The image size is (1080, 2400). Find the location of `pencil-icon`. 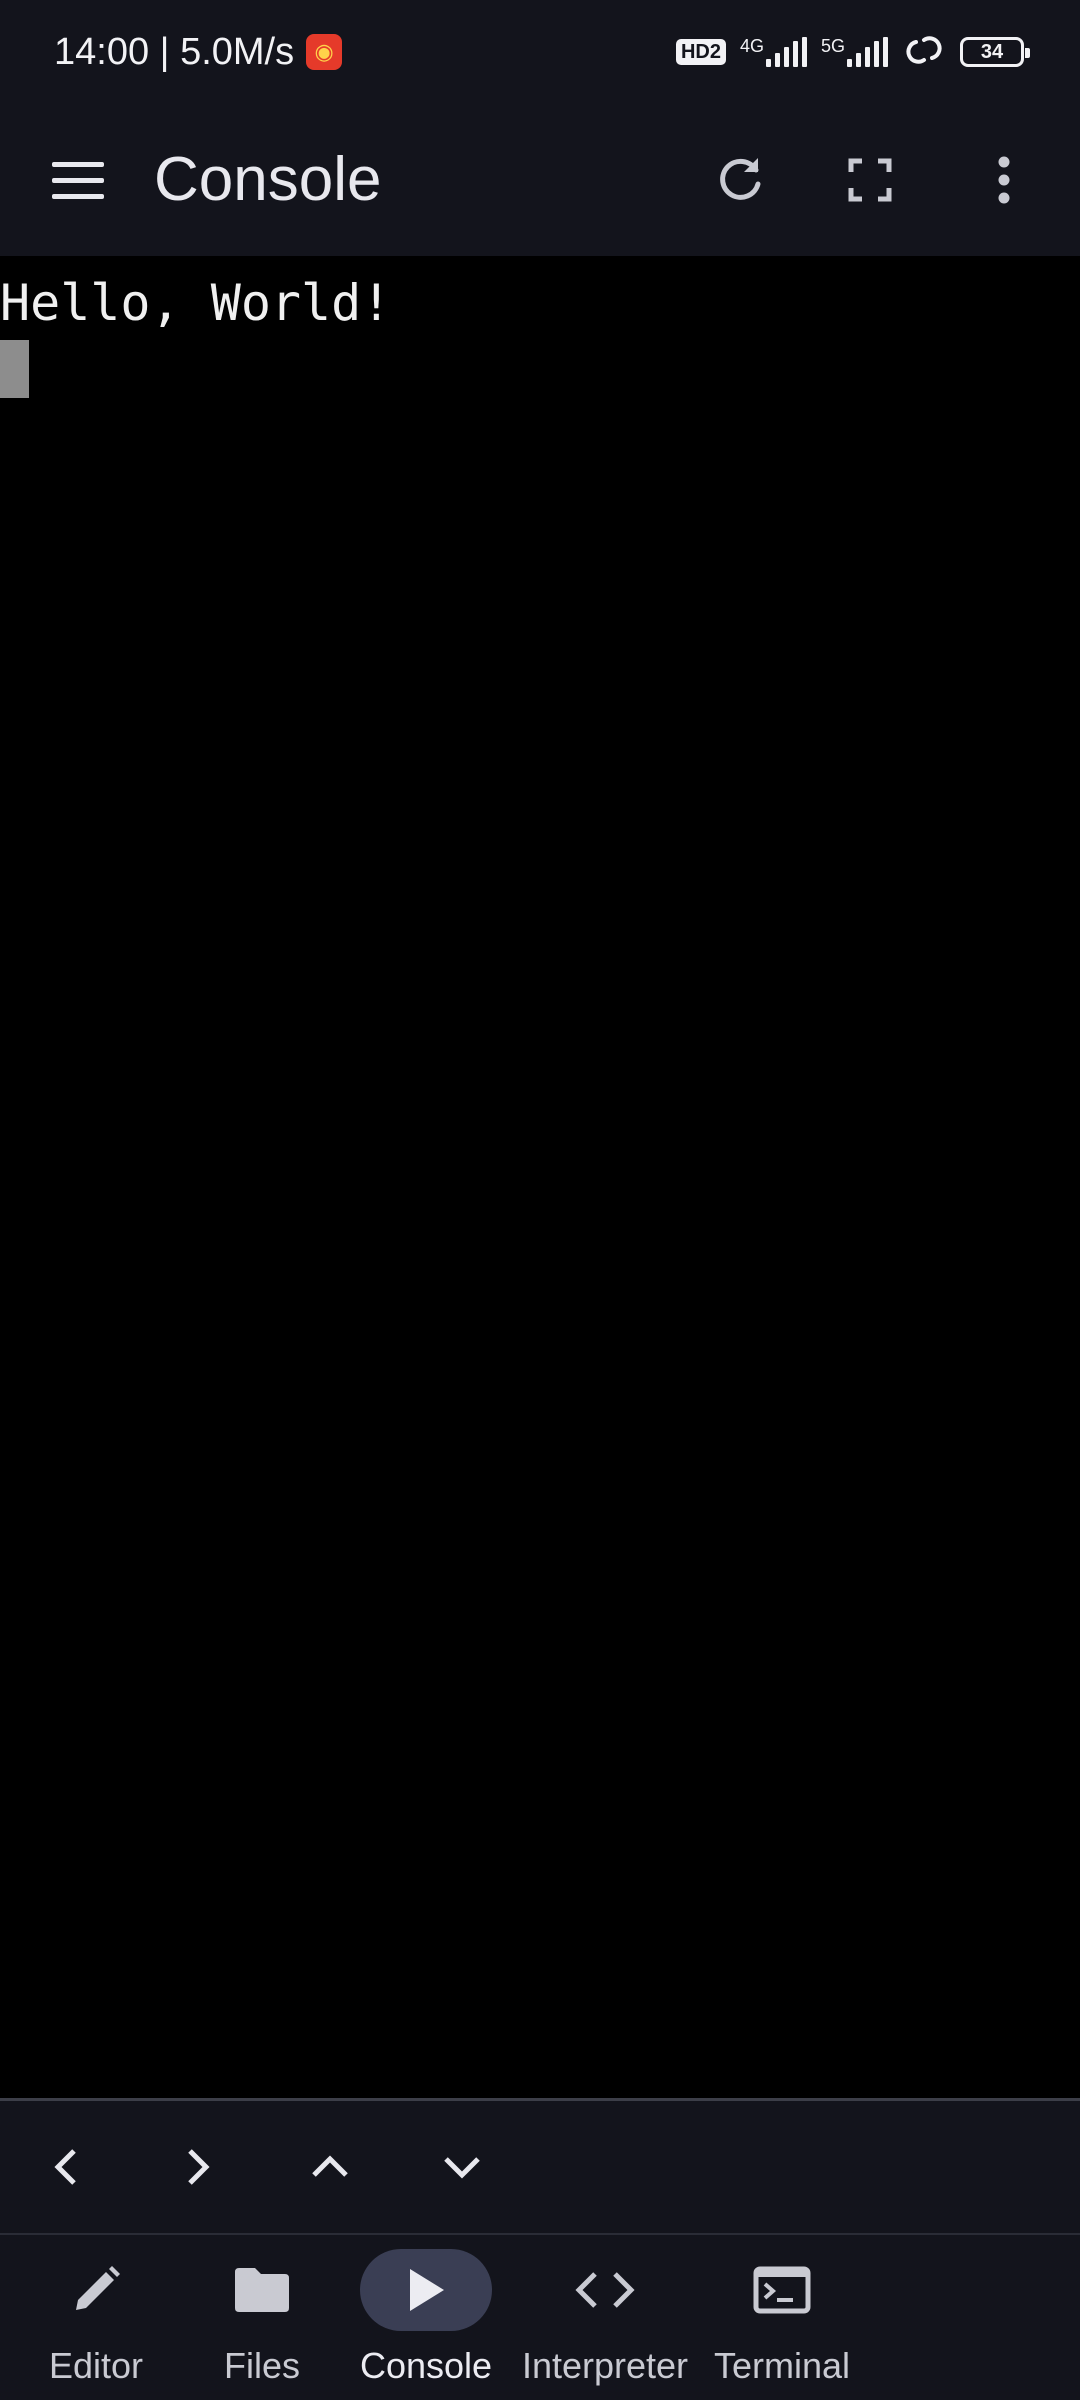

pencil-icon is located at coordinates (98, 2288).